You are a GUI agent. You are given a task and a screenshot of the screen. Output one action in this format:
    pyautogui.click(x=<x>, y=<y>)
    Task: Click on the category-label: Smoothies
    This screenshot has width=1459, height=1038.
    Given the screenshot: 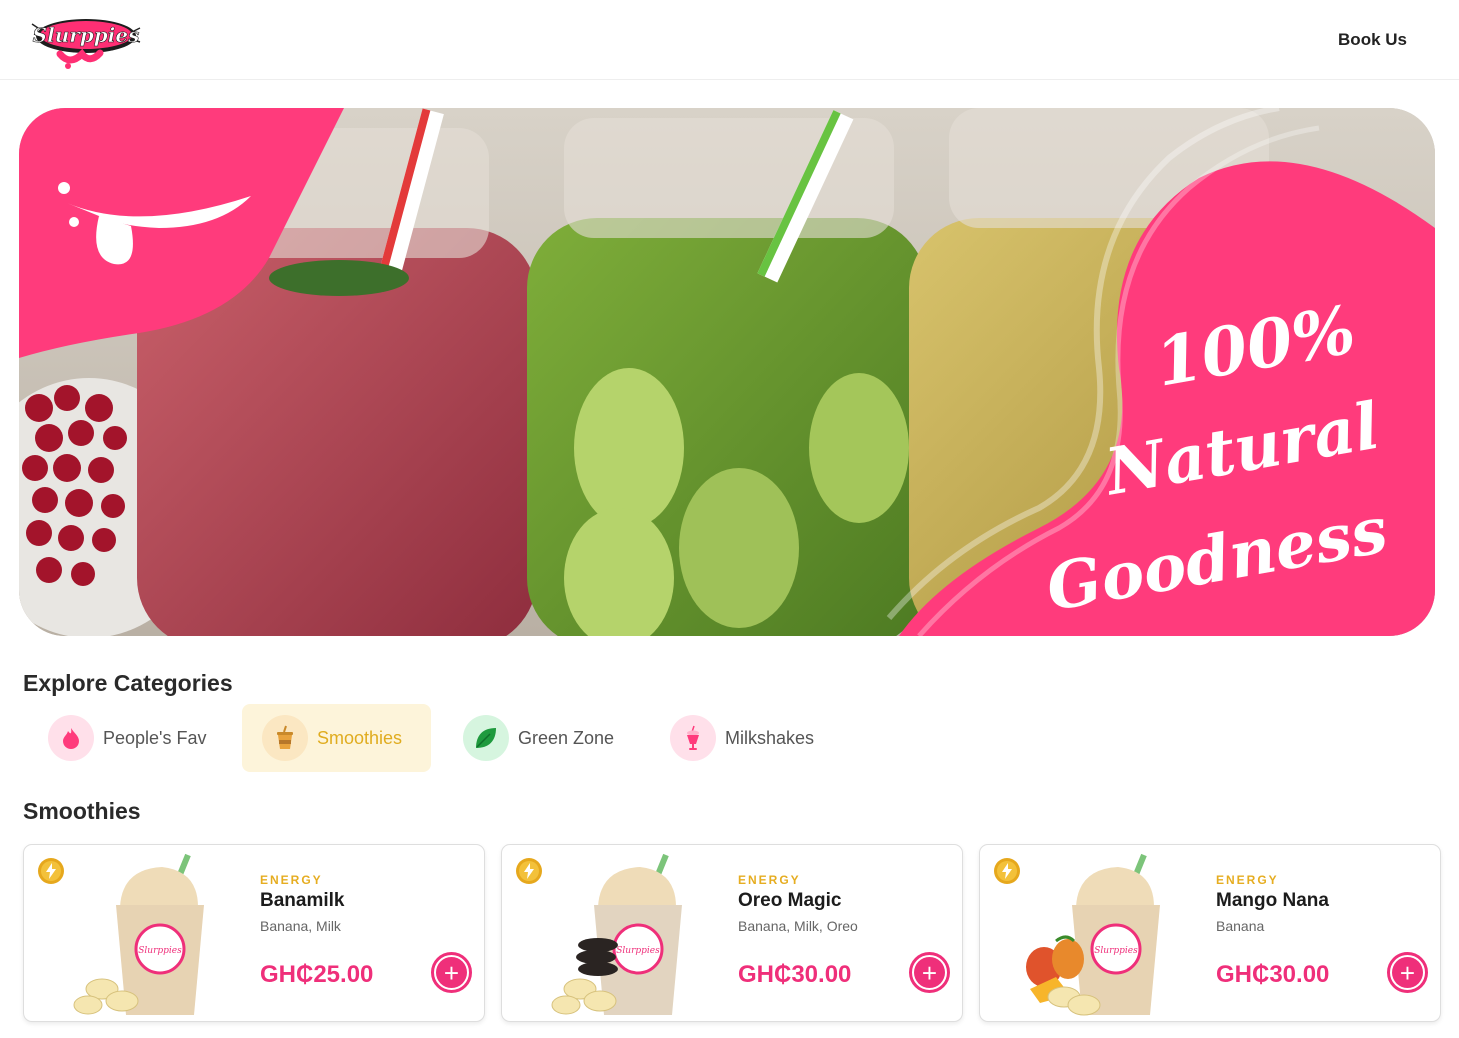 What is the action you would take?
    pyautogui.click(x=360, y=737)
    